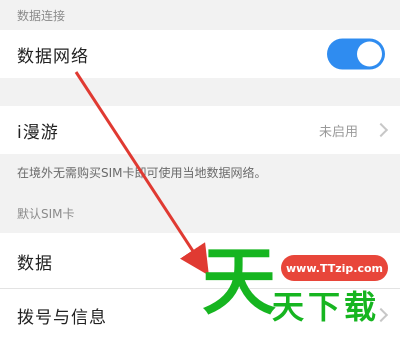 The width and height of the screenshot is (400, 341). Describe the element at coordinates (35, 263) in the screenshot. I see `data-sim-label: 数据` at that location.